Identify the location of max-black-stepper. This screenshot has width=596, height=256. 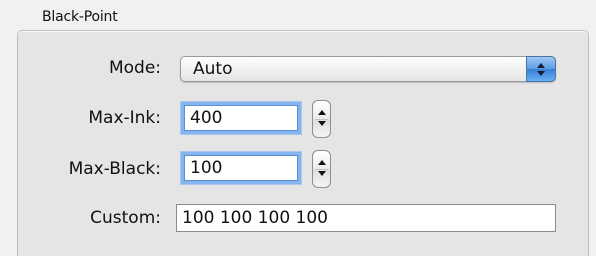
(321, 169).